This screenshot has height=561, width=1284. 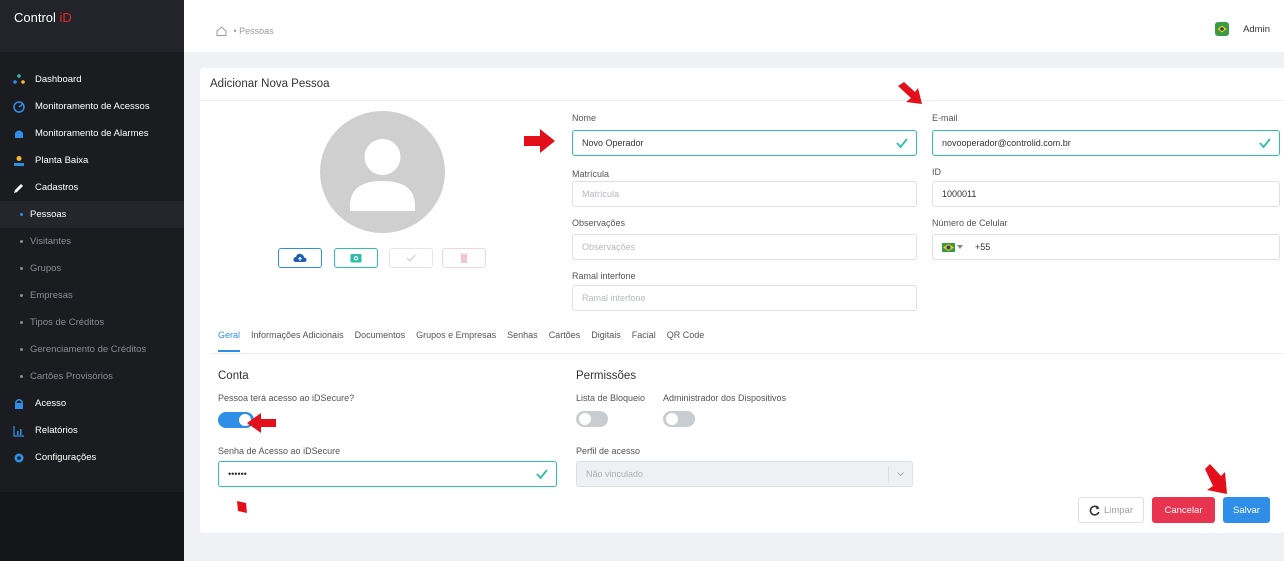 What do you see at coordinates (88, 349) in the screenshot?
I see `sidebar-subitem-label: Gerenciamento de Créditos` at bounding box center [88, 349].